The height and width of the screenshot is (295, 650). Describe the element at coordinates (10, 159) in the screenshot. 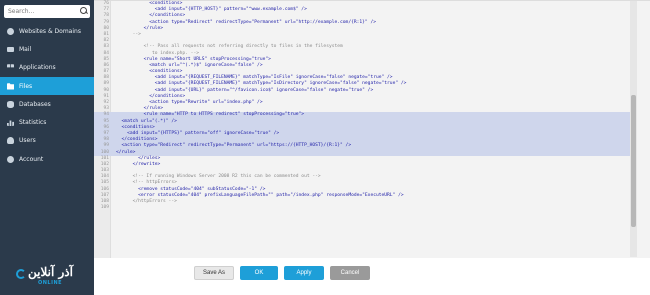

I see `account-icon` at that location.